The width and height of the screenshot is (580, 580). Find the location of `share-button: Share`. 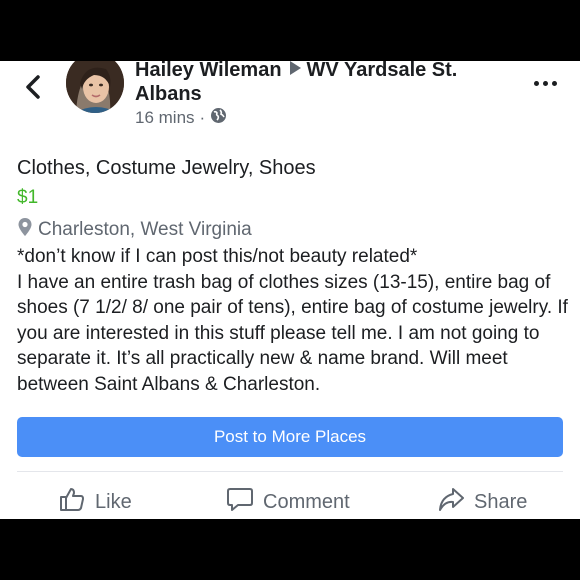

share-button: Share is located at coordinates (482, 502).